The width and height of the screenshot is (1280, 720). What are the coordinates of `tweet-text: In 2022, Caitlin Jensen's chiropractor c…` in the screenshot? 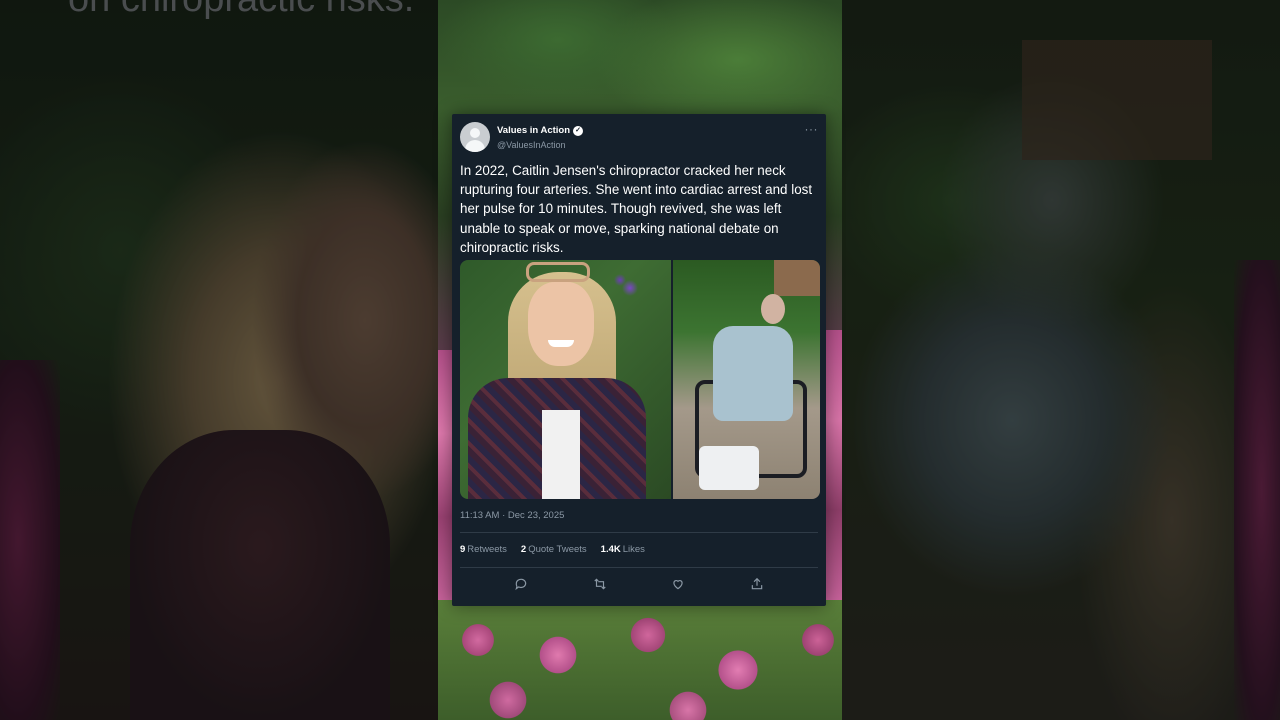 It's located at (636, 209).